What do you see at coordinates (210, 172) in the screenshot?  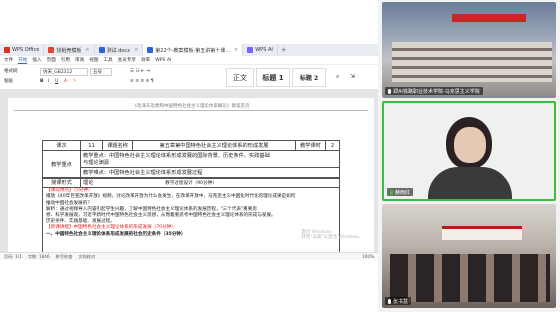 I see `table-cell: 教学难点：中国特色社会主义理论体系形成发展过程` at bounding box center [210, 172].